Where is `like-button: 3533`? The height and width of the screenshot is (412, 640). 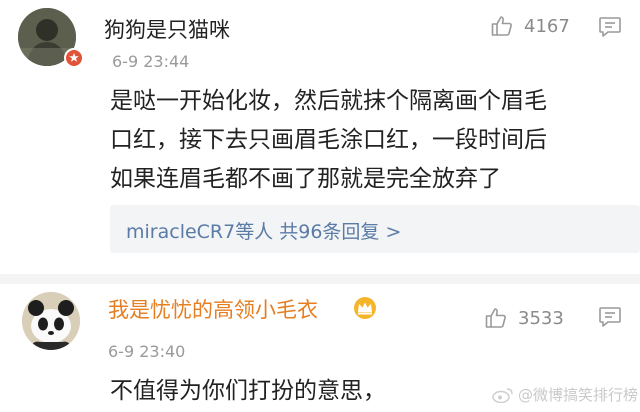 like-button: 3533 is located at coordinates (524, 318).